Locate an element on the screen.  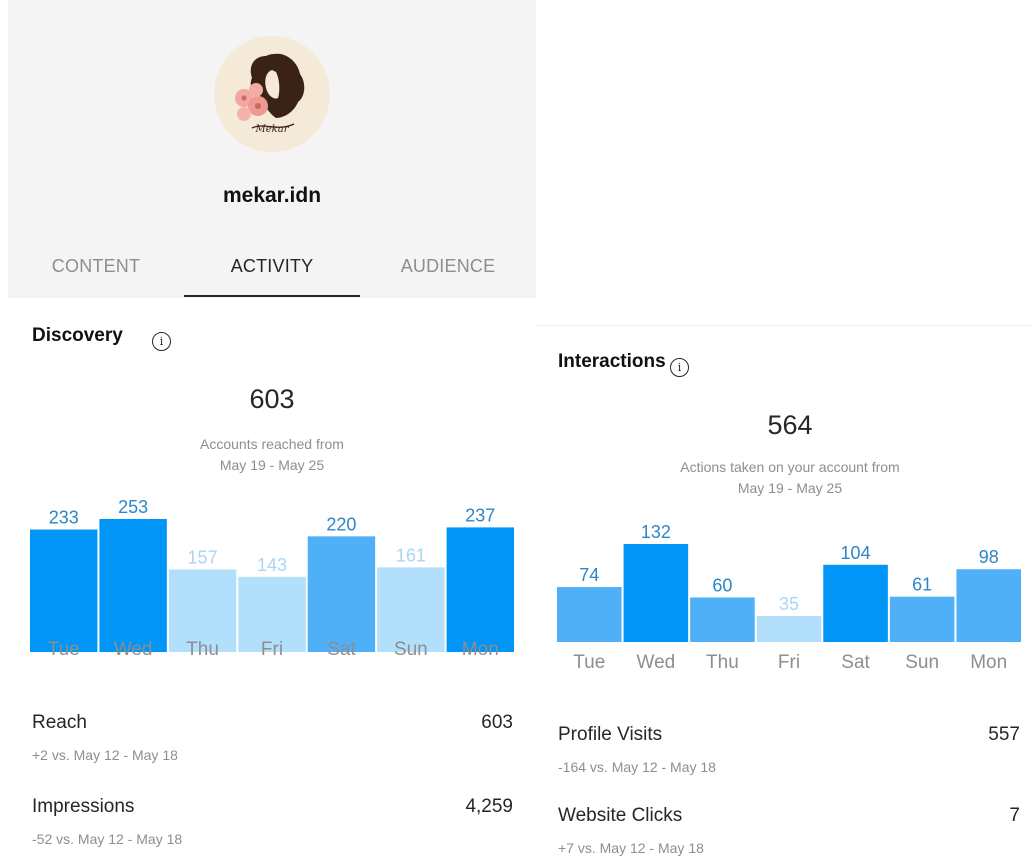
bar-value-label-tue: 233 is located at coordinates (64, 518).